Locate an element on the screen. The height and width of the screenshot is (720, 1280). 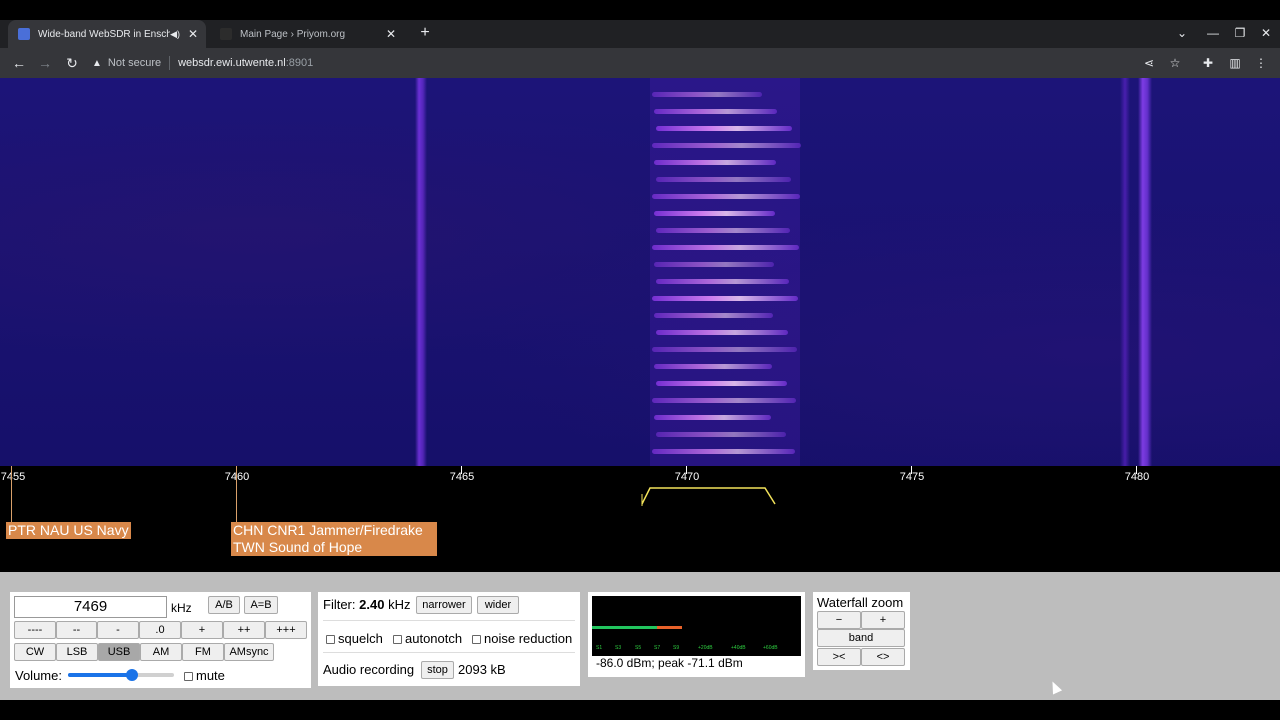
round-frequency-button: .0 is located at coordinates (160, 630).